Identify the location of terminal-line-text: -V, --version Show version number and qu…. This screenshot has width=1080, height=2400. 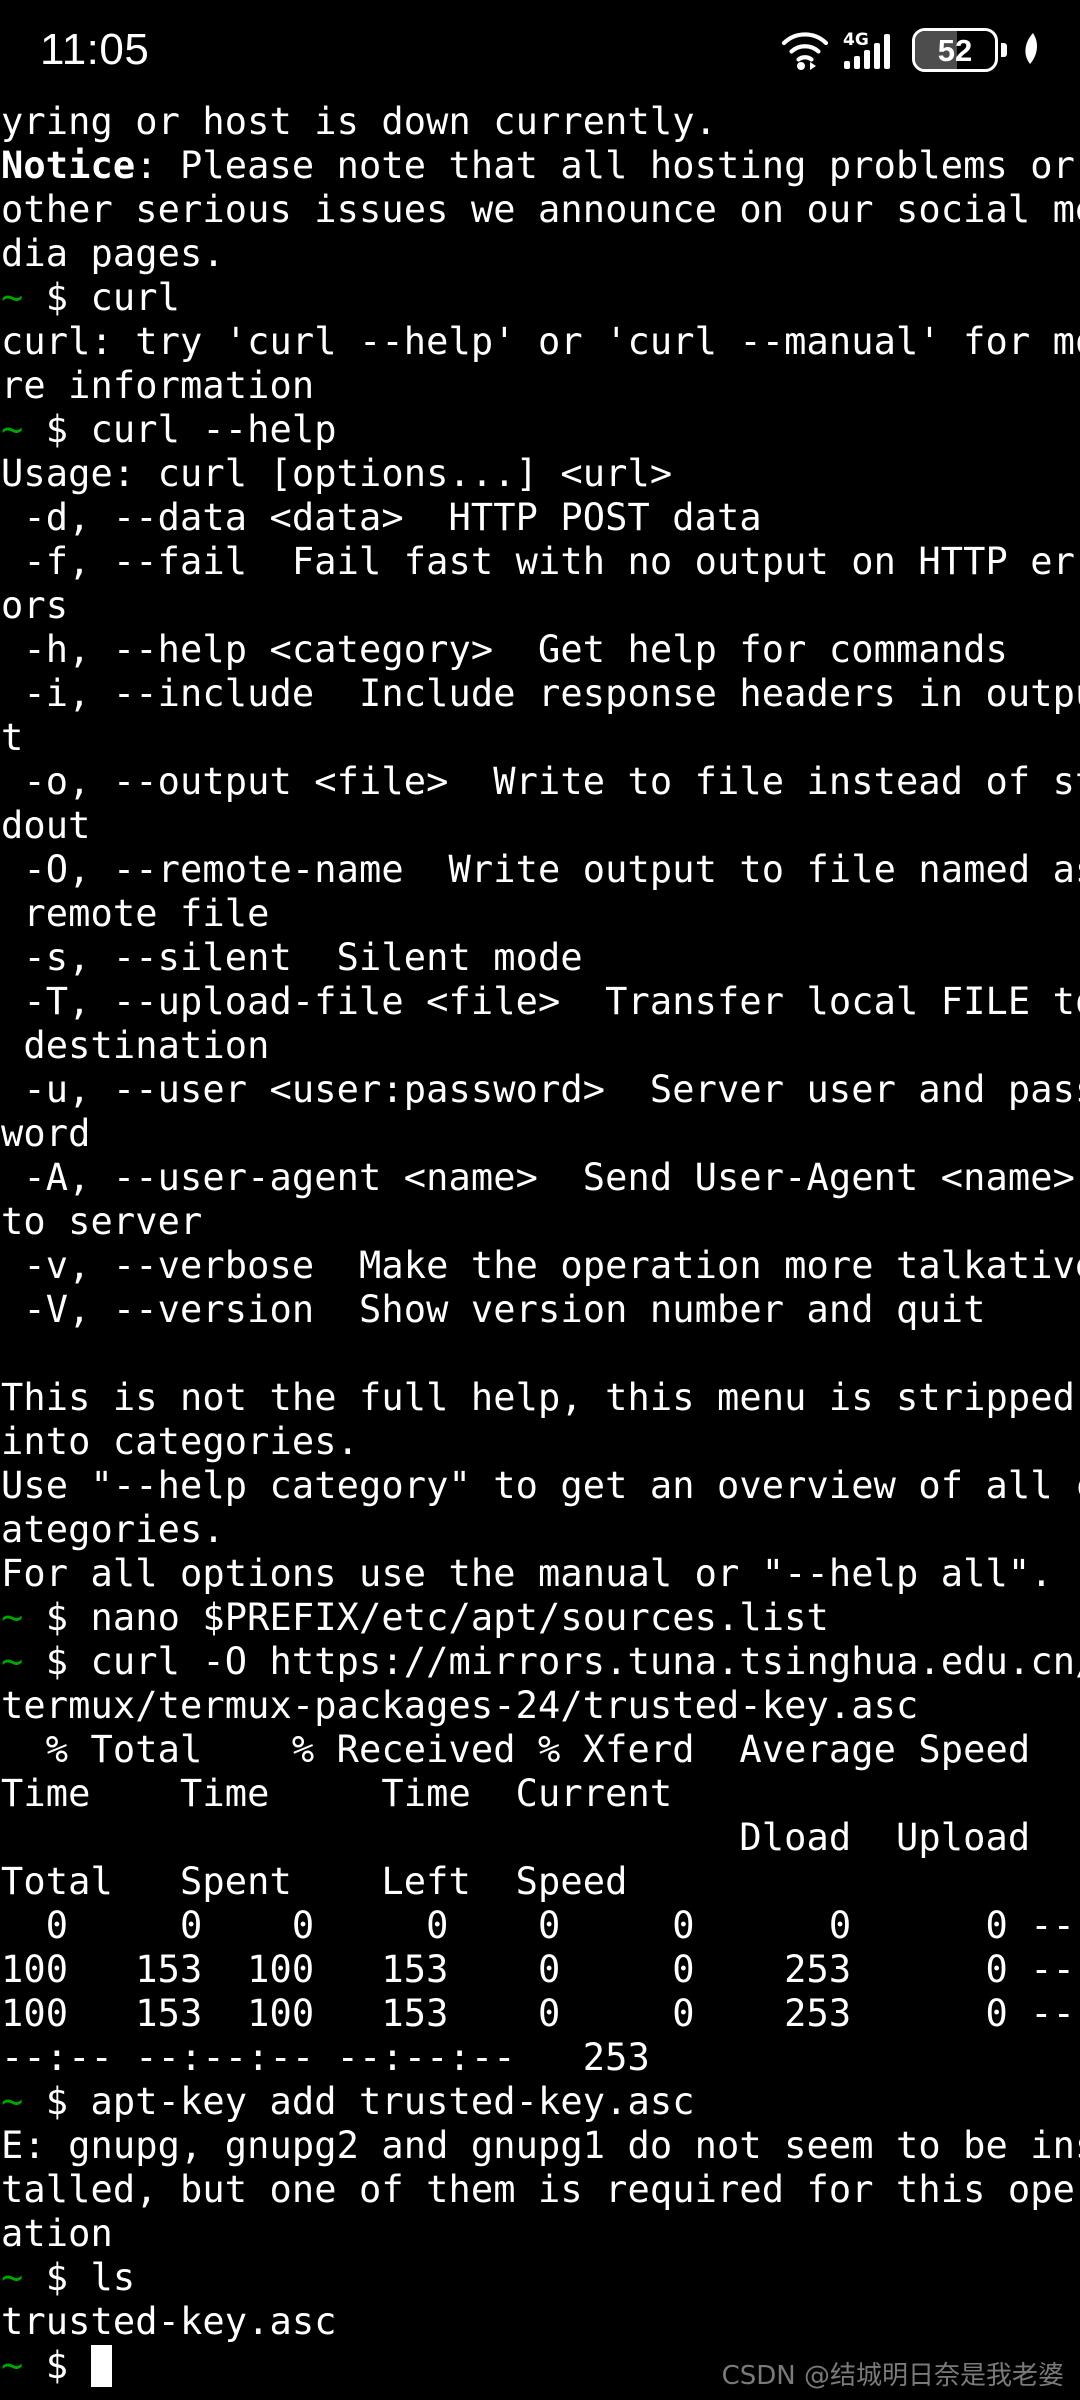
(493, 1309).